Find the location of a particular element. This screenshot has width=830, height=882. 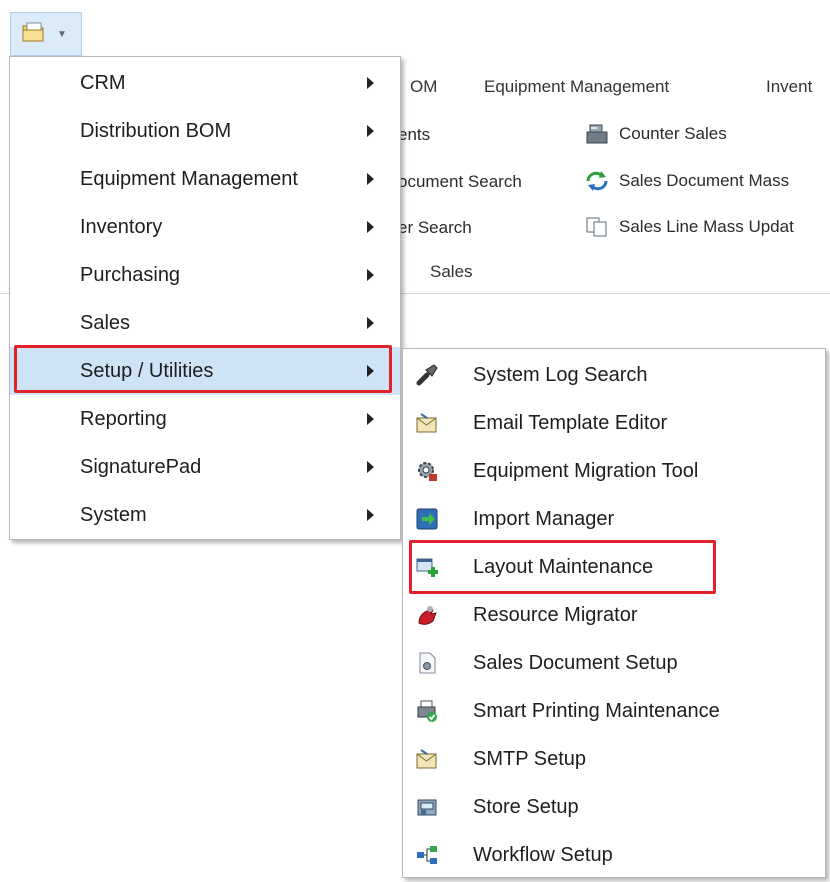

import-icon is located at coordinates (427, 519).